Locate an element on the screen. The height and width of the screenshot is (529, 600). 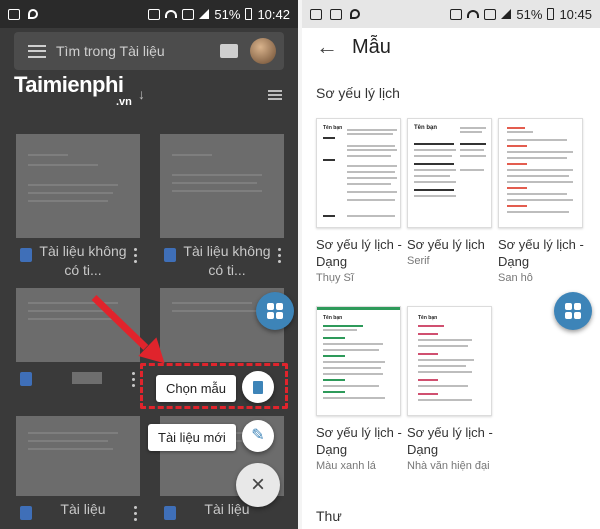
section-letters: Thư is located at coordinates (329, 516).